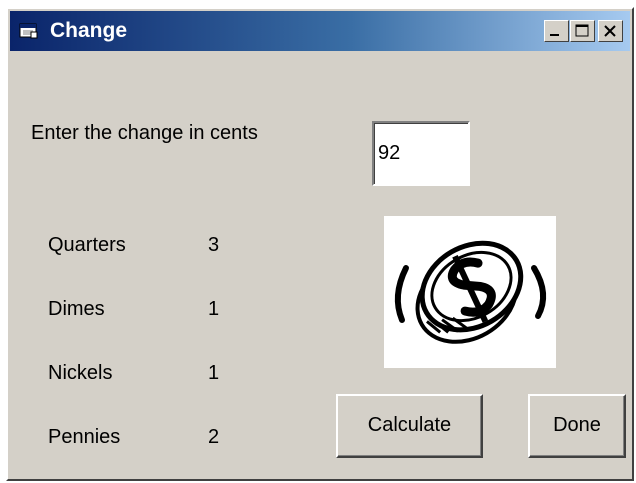 The height and width of the screenshot is (483, 636). Describe the element at coordinates (144, 133) in the screenshot. I see `prompt-label: Enter the change in cents` at that location.